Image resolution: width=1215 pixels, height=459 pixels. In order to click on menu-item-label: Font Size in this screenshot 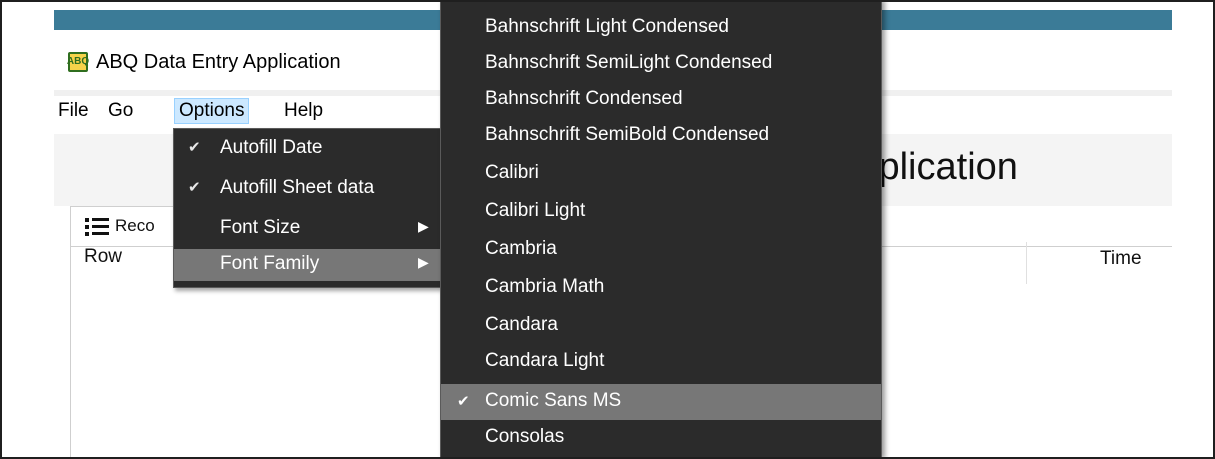, I will do `click(260, 227)`.